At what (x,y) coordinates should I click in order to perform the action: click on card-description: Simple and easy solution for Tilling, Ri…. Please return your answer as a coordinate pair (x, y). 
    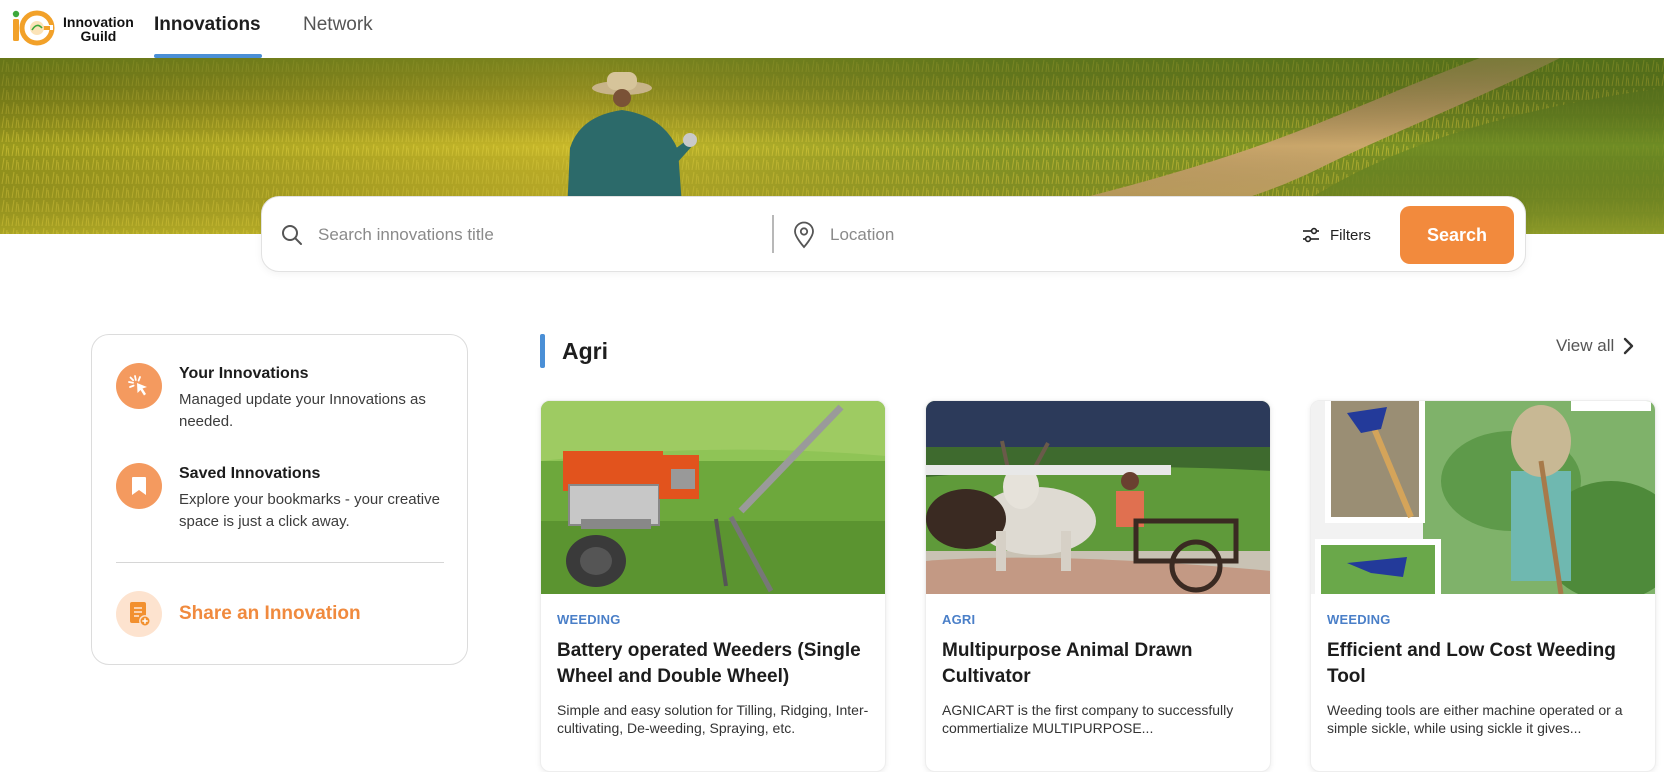
    Looking at the image, I should click on (713, 719).